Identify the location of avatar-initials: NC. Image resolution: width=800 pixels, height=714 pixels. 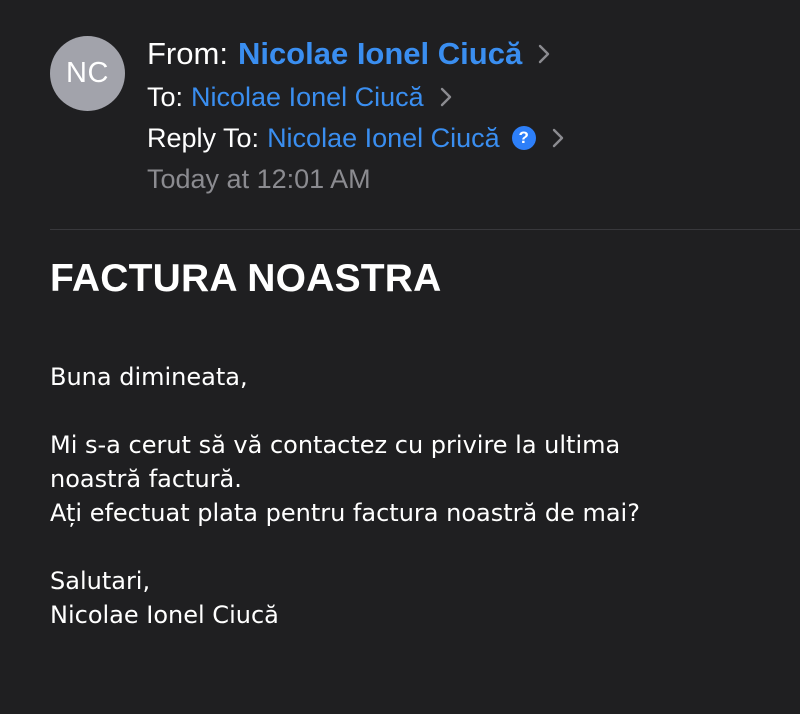
(87, 73).